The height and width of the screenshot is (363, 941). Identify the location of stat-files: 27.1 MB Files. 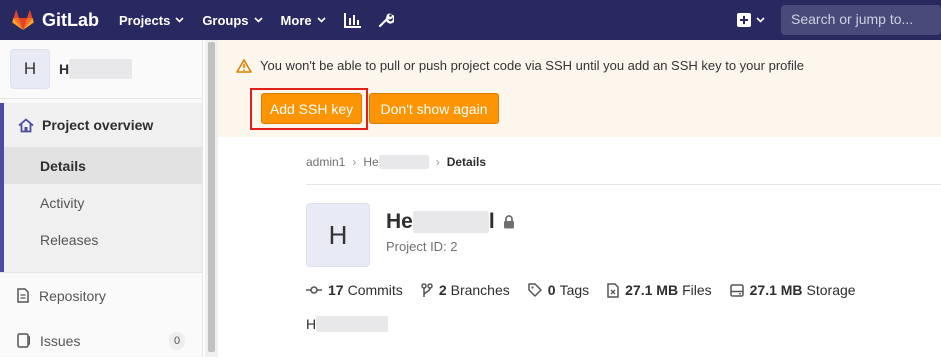
(659, 290).